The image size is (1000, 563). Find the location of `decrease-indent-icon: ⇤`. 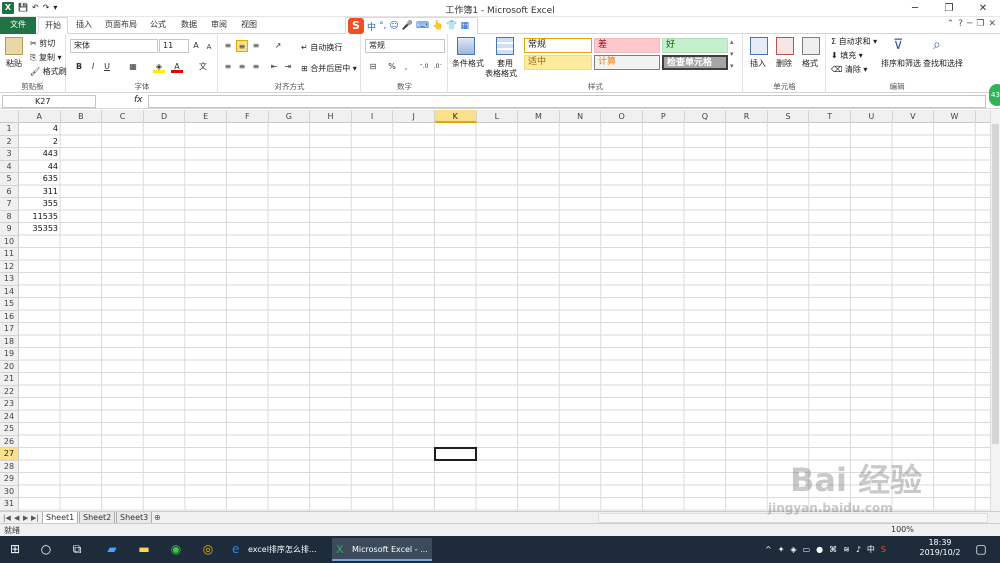

decrease-indent-icon: ⇤ is located at coordinates (274, 67).